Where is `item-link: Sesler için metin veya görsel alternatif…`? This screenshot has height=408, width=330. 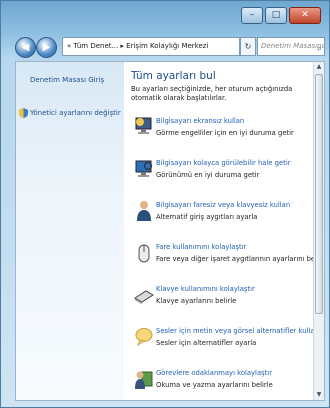
item-link: Sesler için metin veya görsel alternatif… is located at coordinates (237, 331).